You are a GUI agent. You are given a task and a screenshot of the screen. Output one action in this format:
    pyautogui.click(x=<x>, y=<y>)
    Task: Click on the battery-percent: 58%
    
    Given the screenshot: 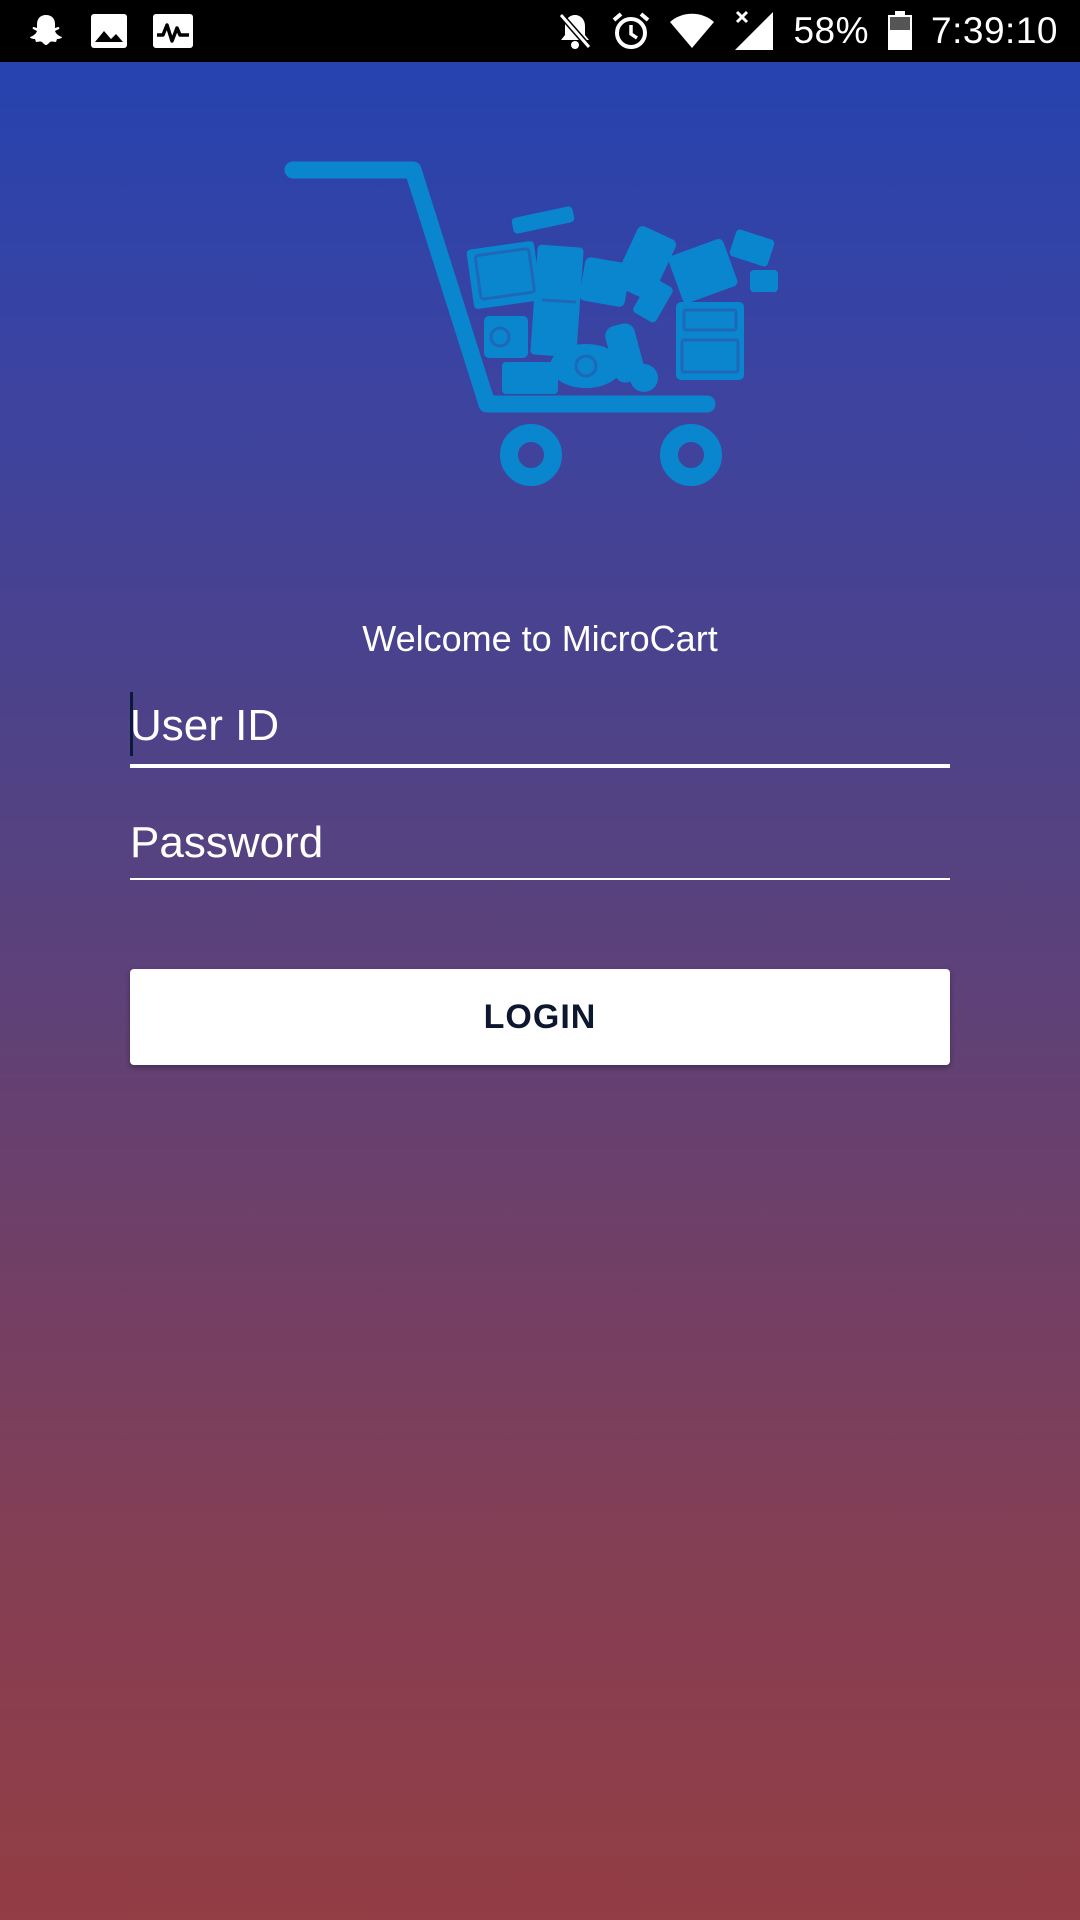 What is the action you would take?
    pyautogui.click(x=831, y=30)
    